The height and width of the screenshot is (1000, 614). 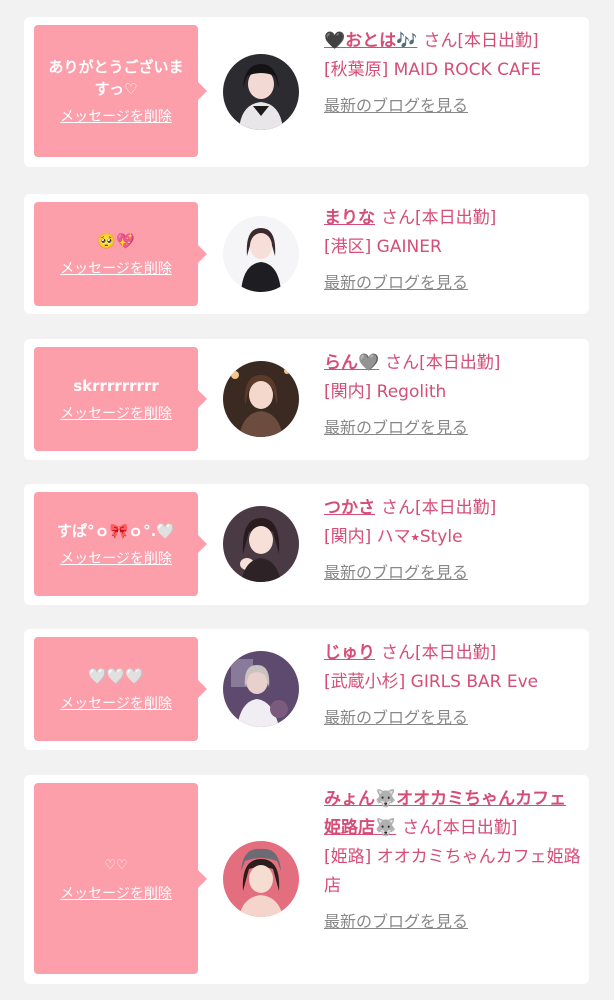 I want to click on shop-location: [姫路] オオカミちゃんカフェ姫路店, so click(x=453, y=872).